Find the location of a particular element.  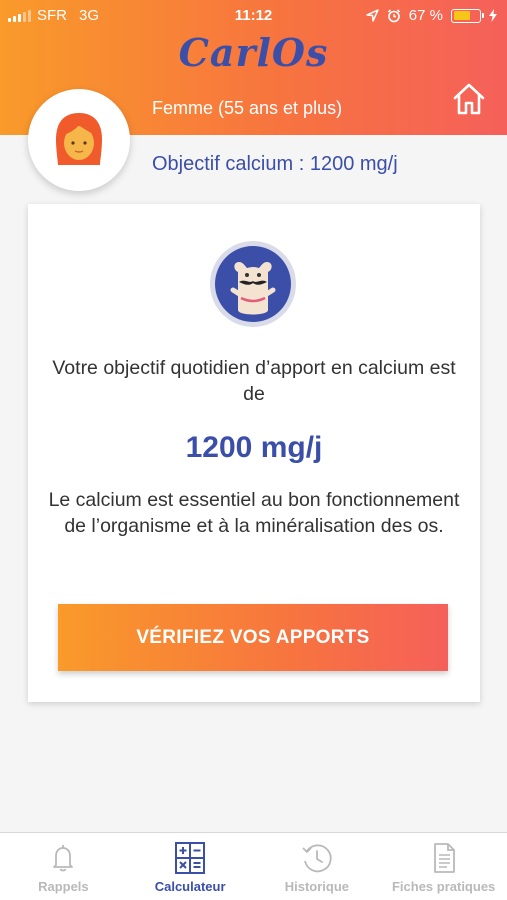

objective-value: 1200 mg/j is located at coordinates (254, 447).